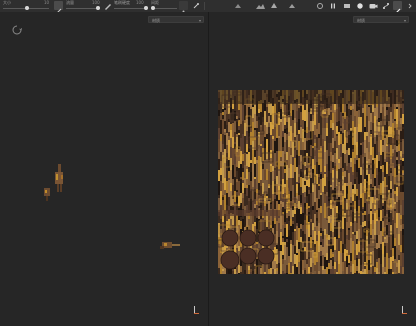 The height and width of the screenshot is (326, 416). Describe the element at coordinates (98, 8) in the screenshot. I see `flow-slider-handle` at that location.